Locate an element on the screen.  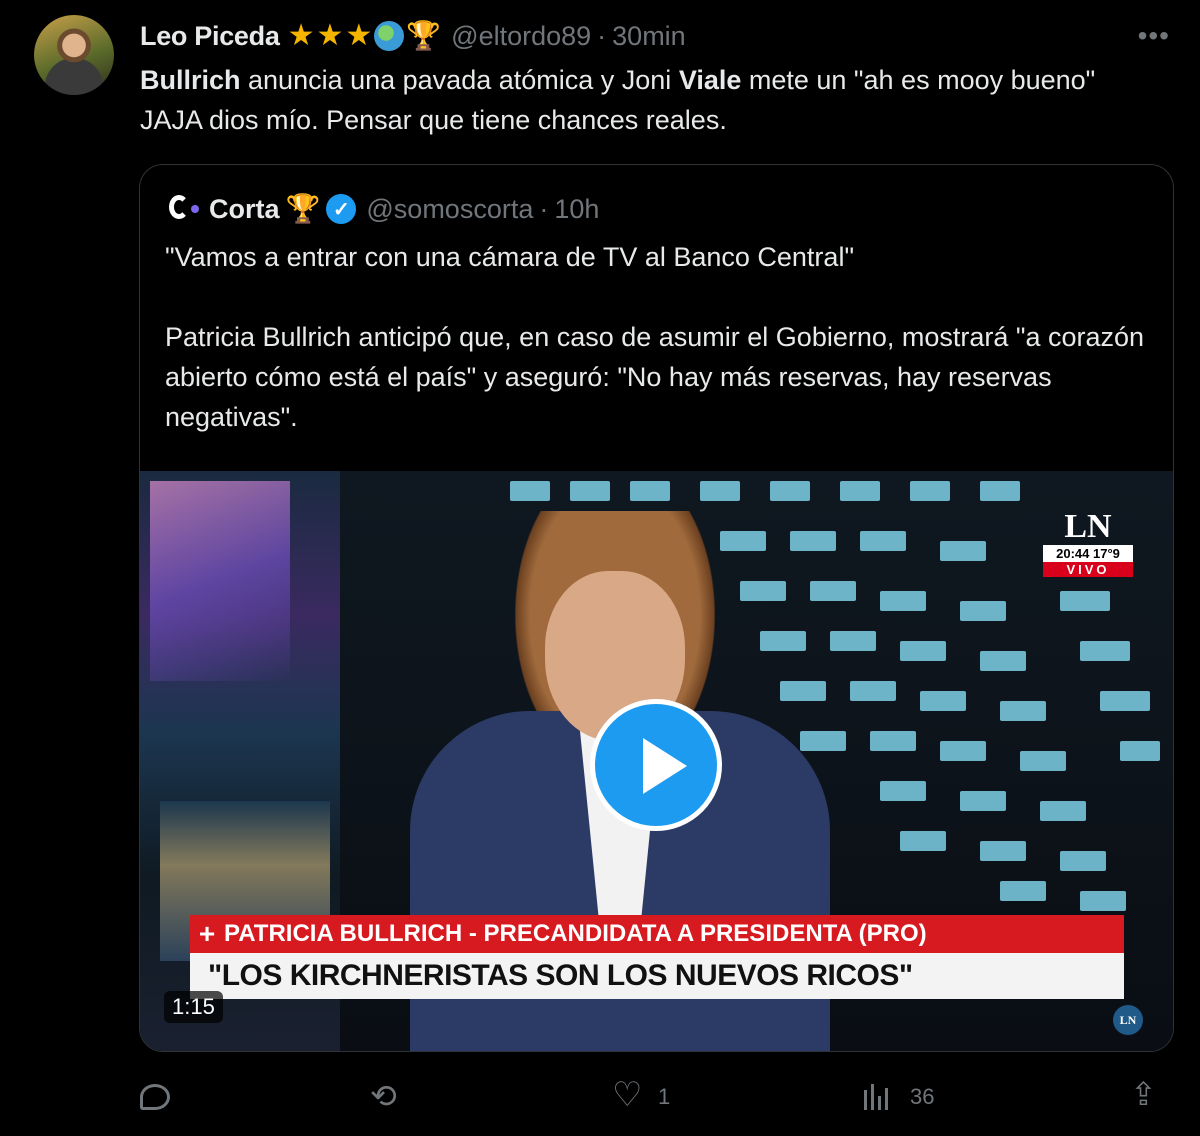
mention-viale: Viale is located at coordinates (710, 80).